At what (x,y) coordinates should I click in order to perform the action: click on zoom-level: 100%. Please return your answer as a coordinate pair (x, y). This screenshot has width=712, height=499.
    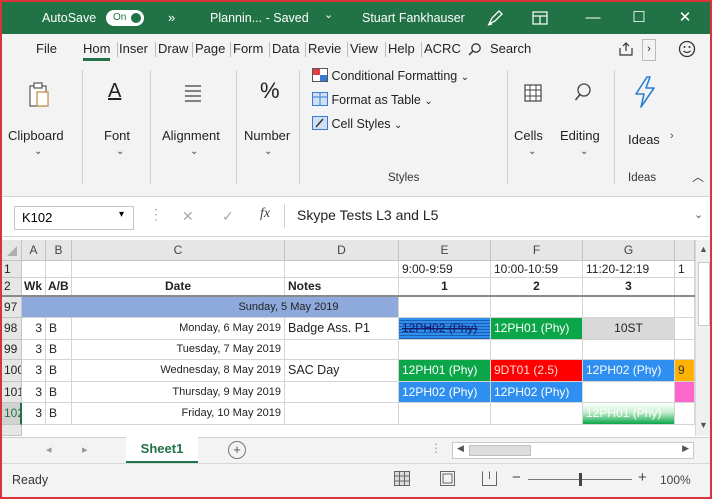
    Looking at the image, I should click on (675, 480).